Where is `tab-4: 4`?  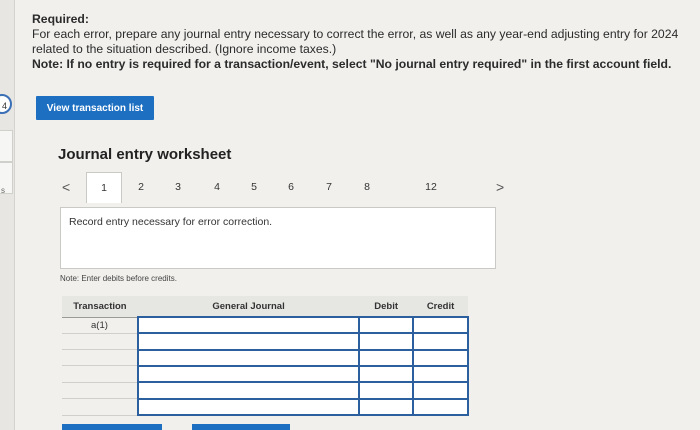
tab-4: 4 is located at coordinates (217, 187).